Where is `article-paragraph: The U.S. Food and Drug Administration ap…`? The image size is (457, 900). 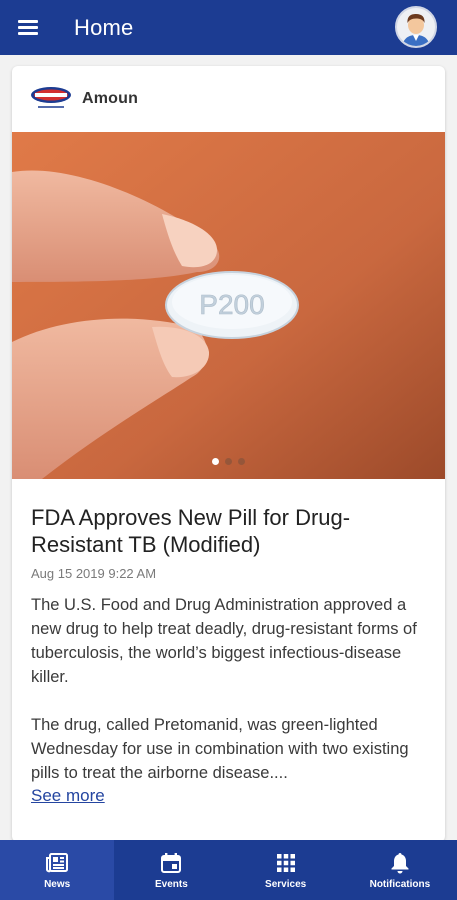
article-paragraph: The U.S. Food and Drug Administration ap… is located at coordinates (224, 641).